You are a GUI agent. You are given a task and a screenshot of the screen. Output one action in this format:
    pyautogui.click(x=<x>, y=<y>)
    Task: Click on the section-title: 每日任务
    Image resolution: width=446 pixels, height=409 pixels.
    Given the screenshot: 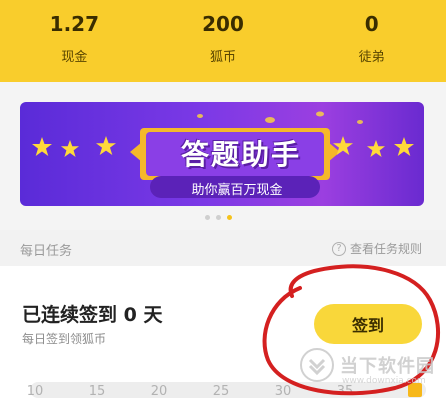 What is the action you would take?
    pyautogui.click(x=46, y=251)
    